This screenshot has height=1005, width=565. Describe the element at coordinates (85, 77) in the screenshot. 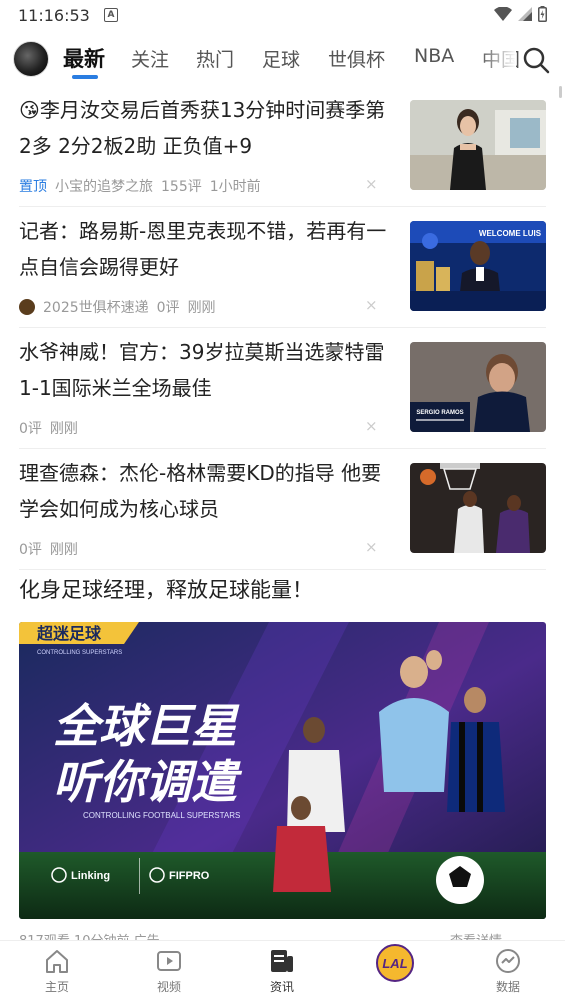

I see `active-tab-indicator` at that location.